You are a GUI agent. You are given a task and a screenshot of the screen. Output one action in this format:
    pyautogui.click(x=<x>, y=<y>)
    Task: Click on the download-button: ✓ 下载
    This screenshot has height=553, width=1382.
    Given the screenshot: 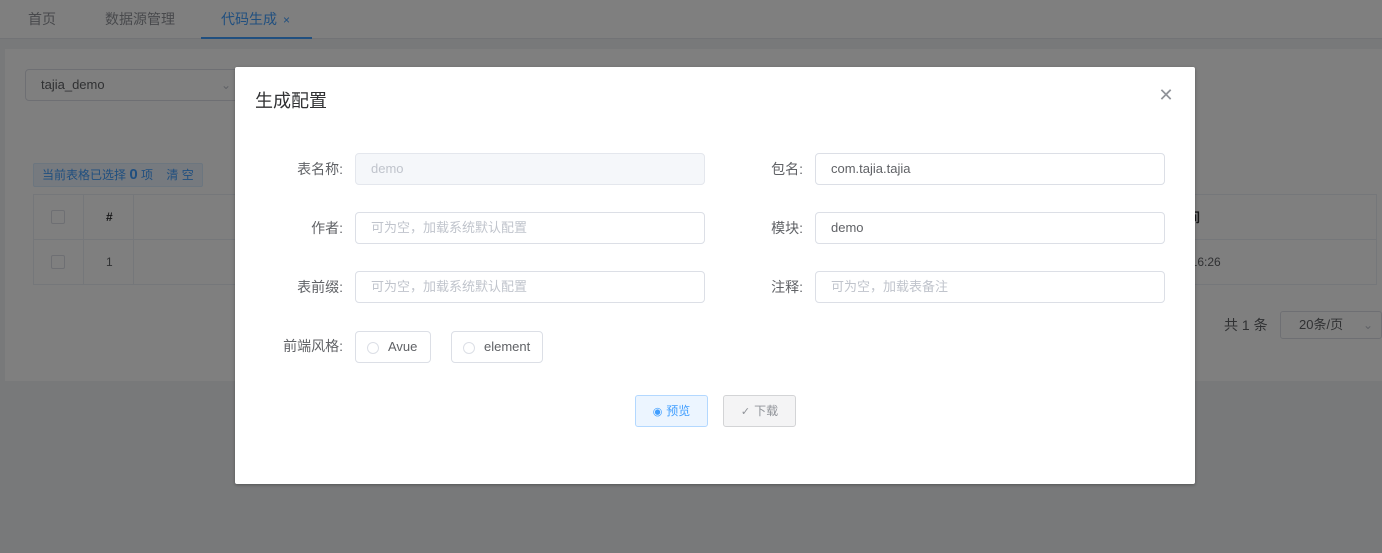 What is the action you would take?
    pyautogui.click(x=759, y=411)
    